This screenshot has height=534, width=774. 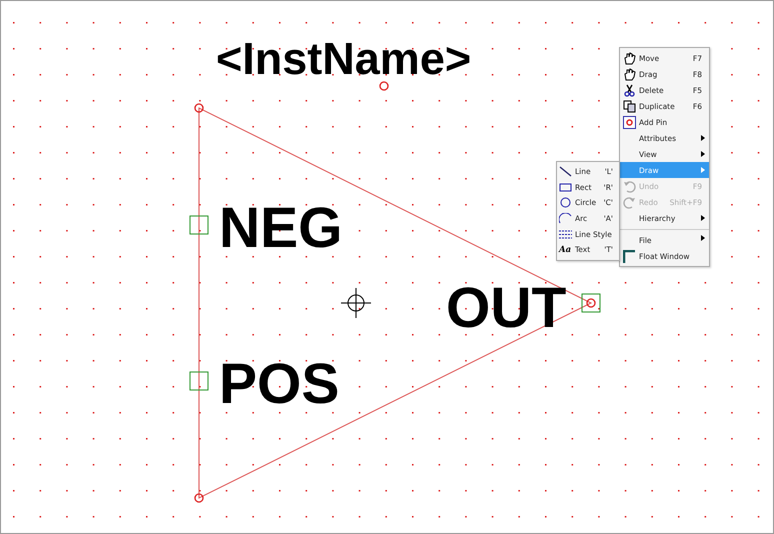 I want to click on crosshair-icon, so click(x=356, y=303).